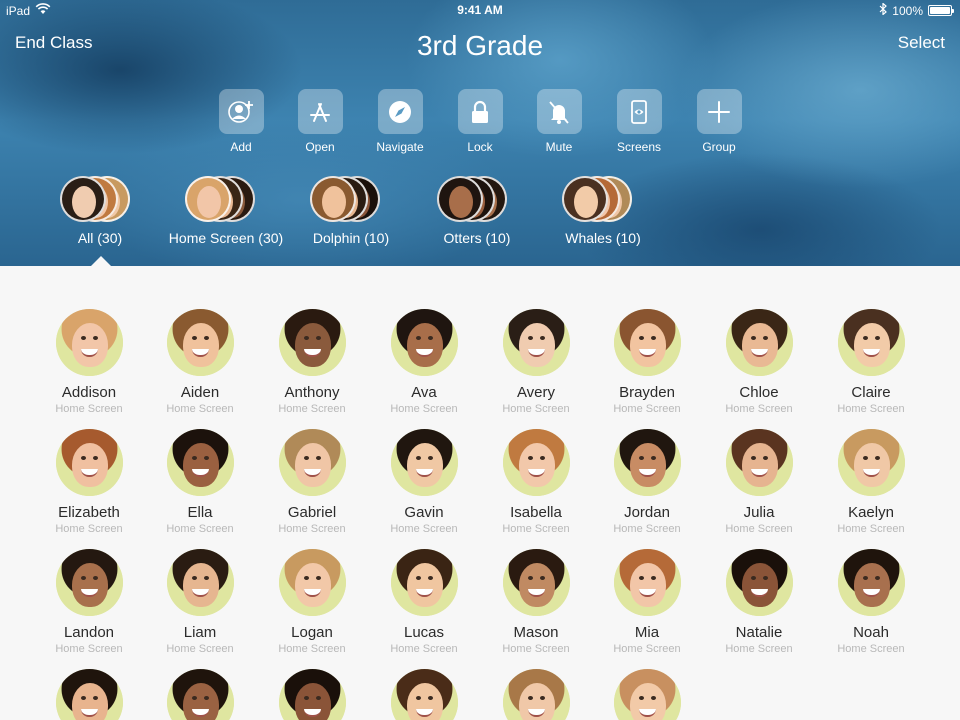 The image size is (960, 720). Describe the element at coordinates (871, 392) in the screenshot. I see `student-name: Claire` at that location.